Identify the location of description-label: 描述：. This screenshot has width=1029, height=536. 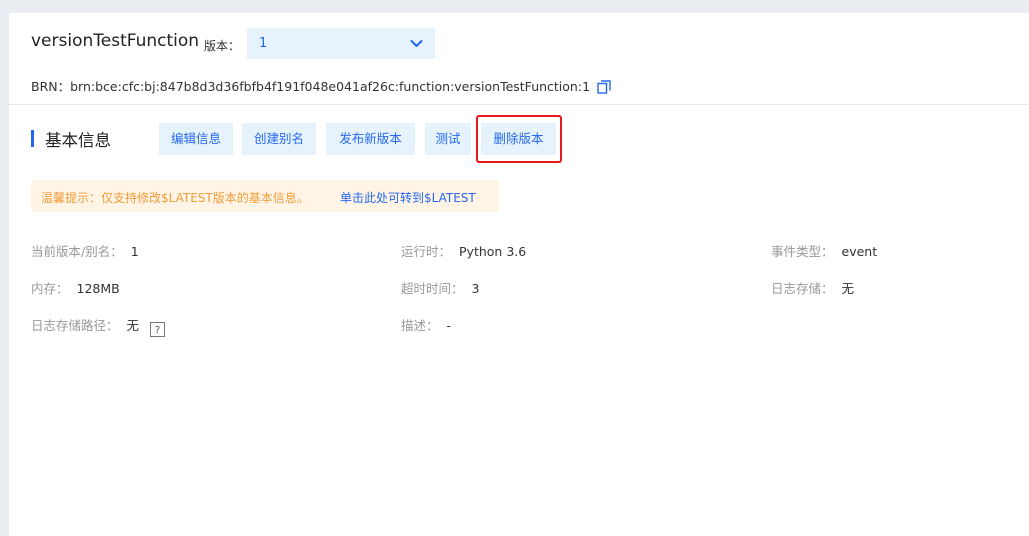
(420, 325).